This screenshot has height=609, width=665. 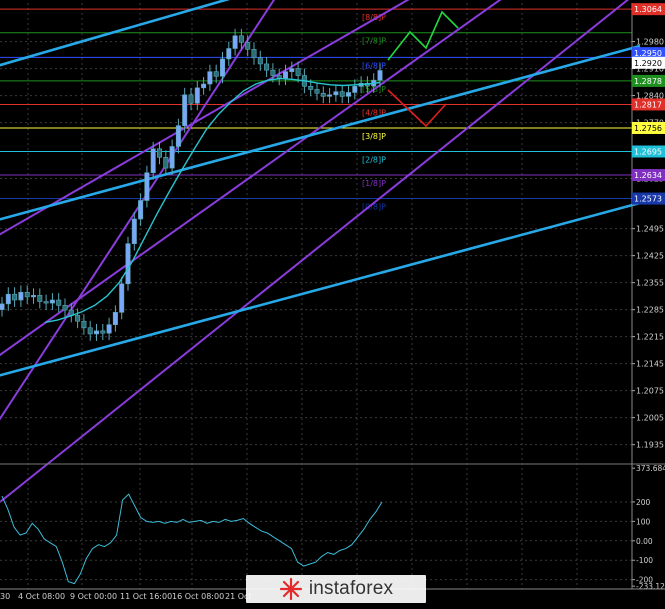 What do you see at coordinates (650, 391) in the screenshot?
I see `y-tick-label: 1.2075` at bounding box center [650, 391].